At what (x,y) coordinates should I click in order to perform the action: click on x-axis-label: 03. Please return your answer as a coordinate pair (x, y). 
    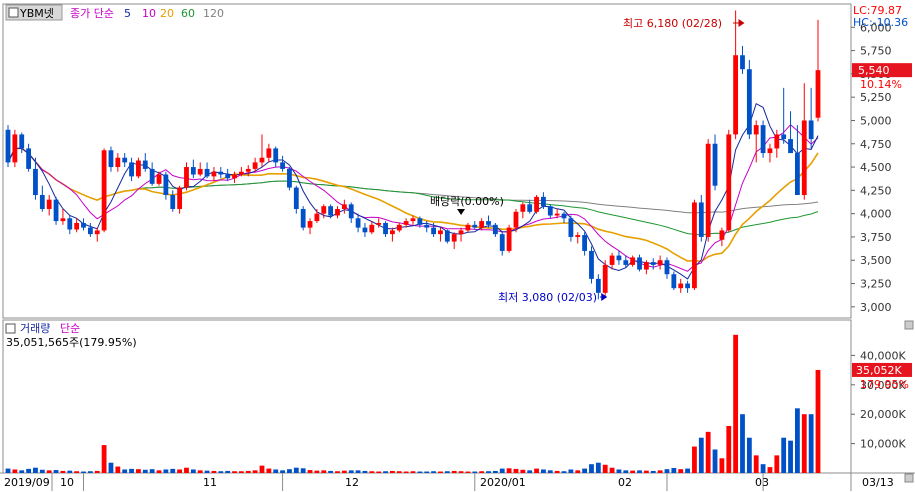
    Looking at the image, I should click on (762, 482).